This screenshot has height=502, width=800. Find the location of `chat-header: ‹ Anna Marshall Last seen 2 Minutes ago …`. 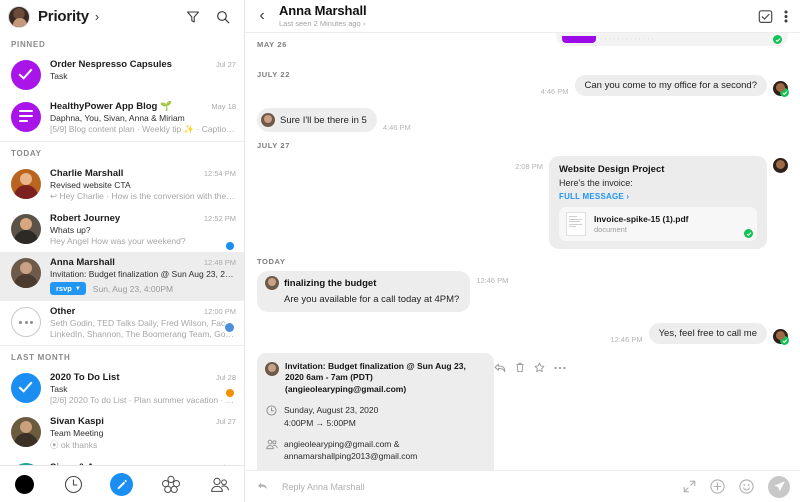

chat-header: ‹ Anna Marshall Last seen 2 Minutes ago … is located at coordinates (522, 16).